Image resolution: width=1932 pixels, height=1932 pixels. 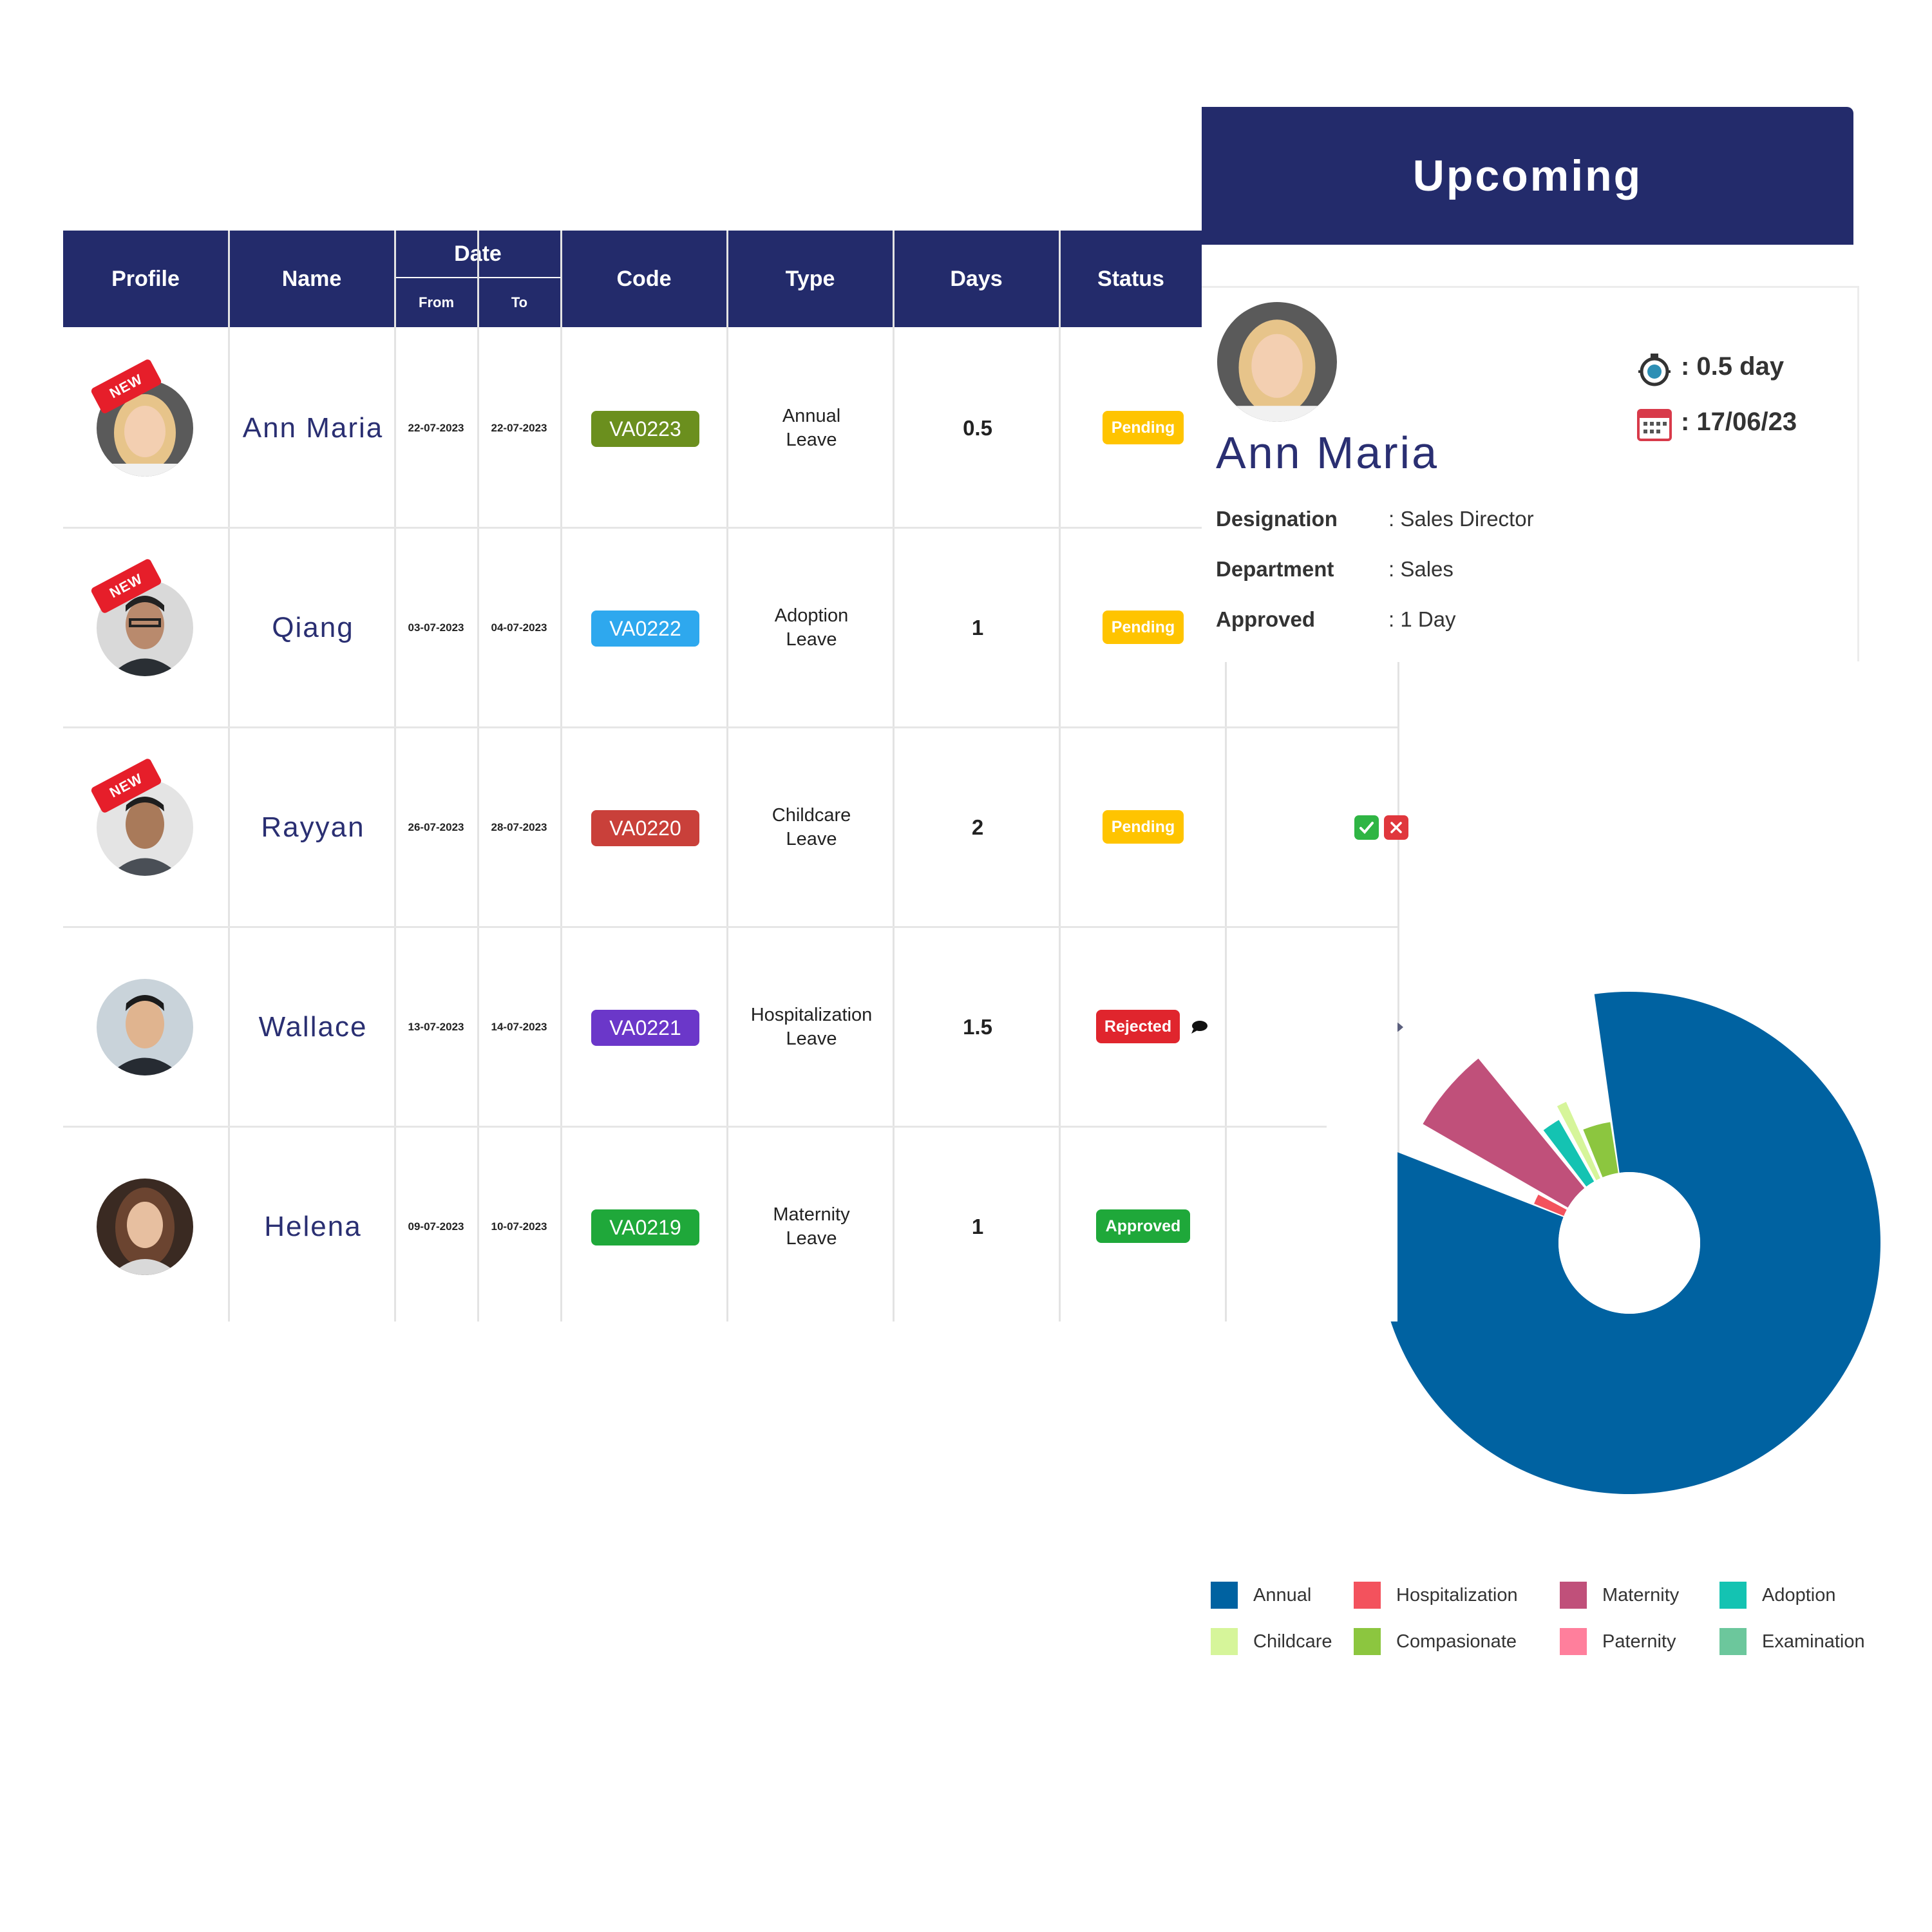 What do you see at coordinates (436, 428) in the screenshot?
I see `date-from: 22-07-2023` at bounding box center [436, 428].